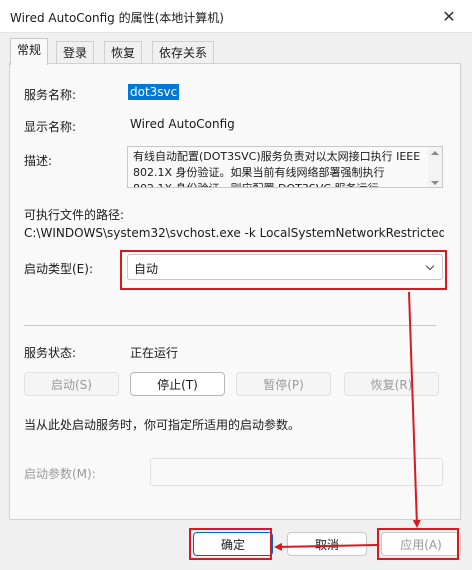 Image resolution: width=472 pixels, height=570 pixels. What do you see at coordinates (236, 16) in the screenshot?
I see `title-bar: Wired AutoConfig 的属性(本地计算机) ✕` at bounding box center [236, 16].